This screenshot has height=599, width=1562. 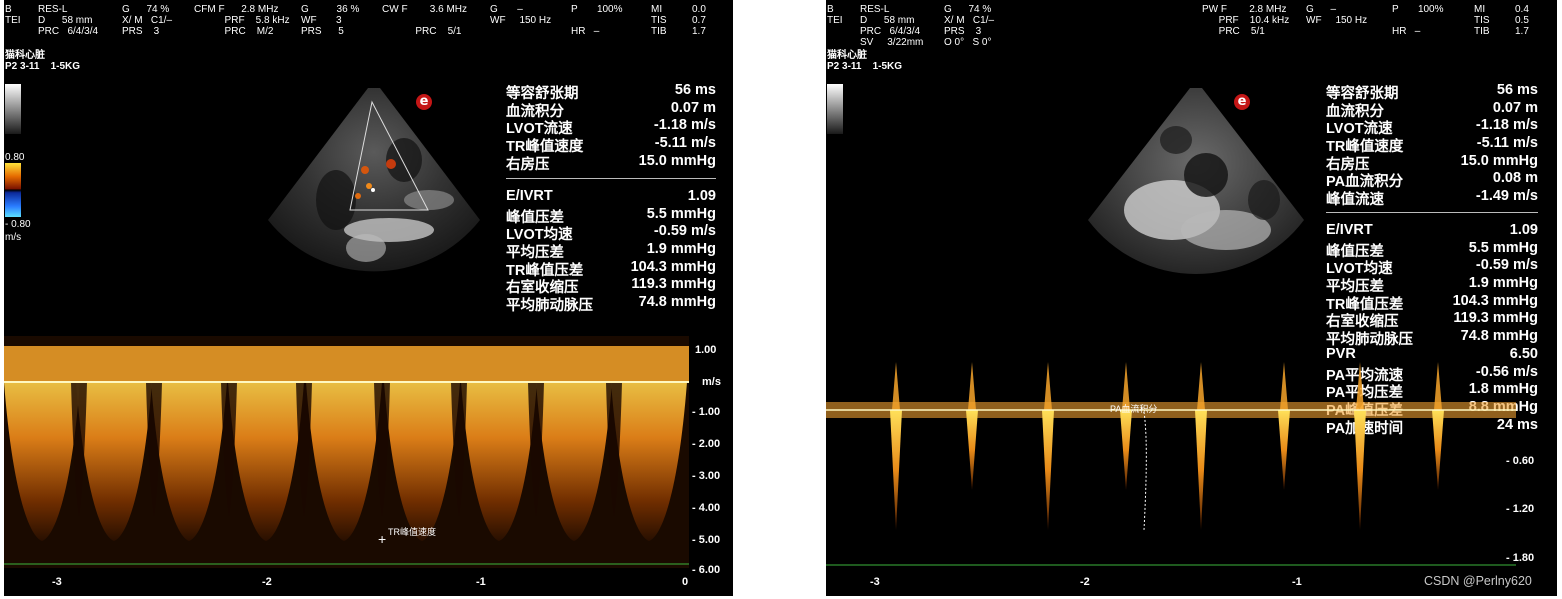 What do you see at coordinates (1506, 125) in the screenshot?
I see `measurement-value: -1.18 m/s` at bounding box center [1506, 125].